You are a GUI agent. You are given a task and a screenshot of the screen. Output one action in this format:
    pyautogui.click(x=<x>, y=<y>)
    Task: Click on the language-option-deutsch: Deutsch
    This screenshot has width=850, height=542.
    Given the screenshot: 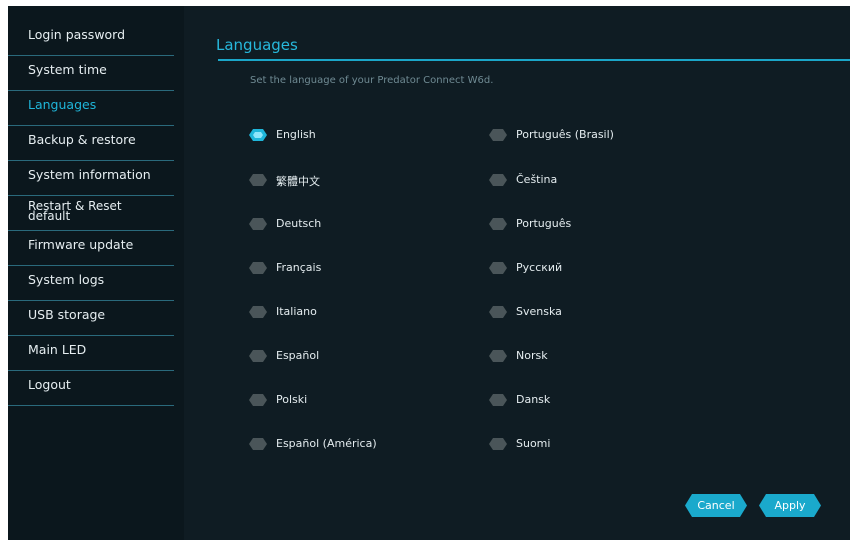 What is the action you would take?
    pyautogui.click(x=349, y=225)
    